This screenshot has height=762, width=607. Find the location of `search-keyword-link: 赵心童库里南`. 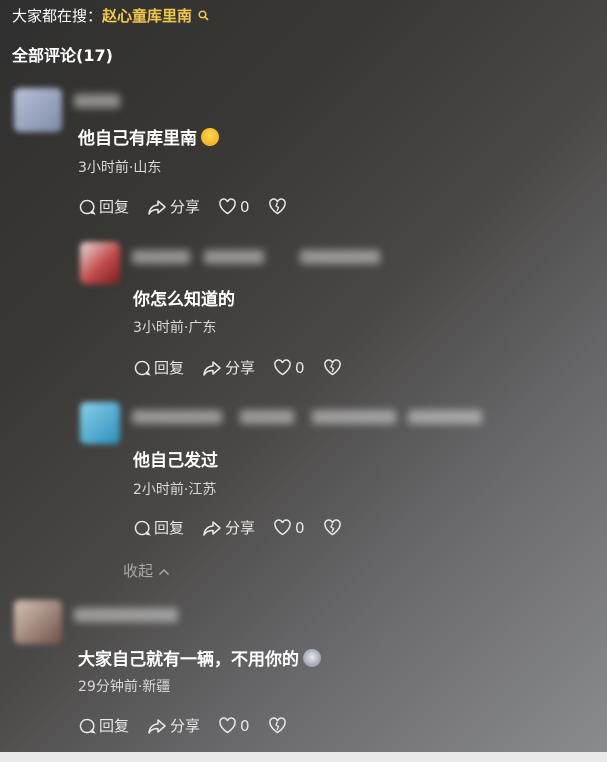

search-keyword-link: 赵心童库里南 is located at coordinates (147, 16).